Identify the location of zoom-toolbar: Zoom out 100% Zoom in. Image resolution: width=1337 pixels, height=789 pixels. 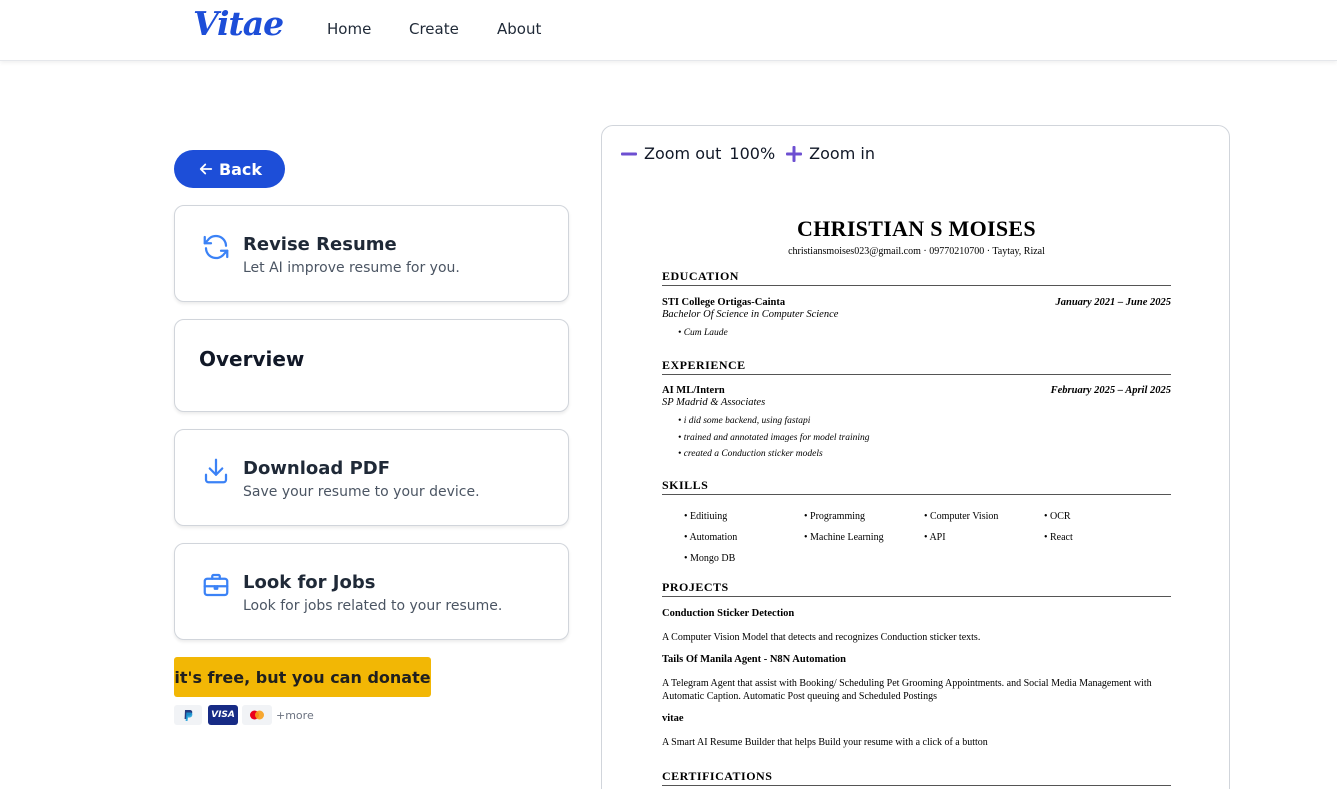
(747, 153).